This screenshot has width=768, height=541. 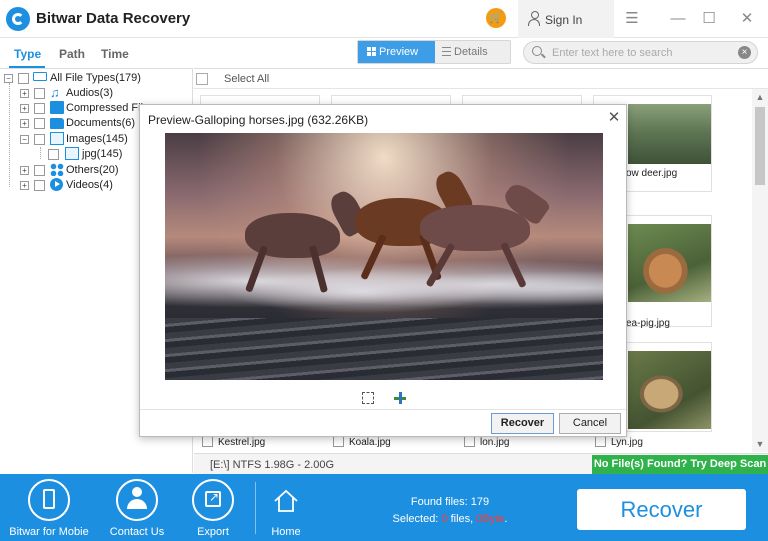 I want to click on tree-guide-line, so click(x=40, y=153).